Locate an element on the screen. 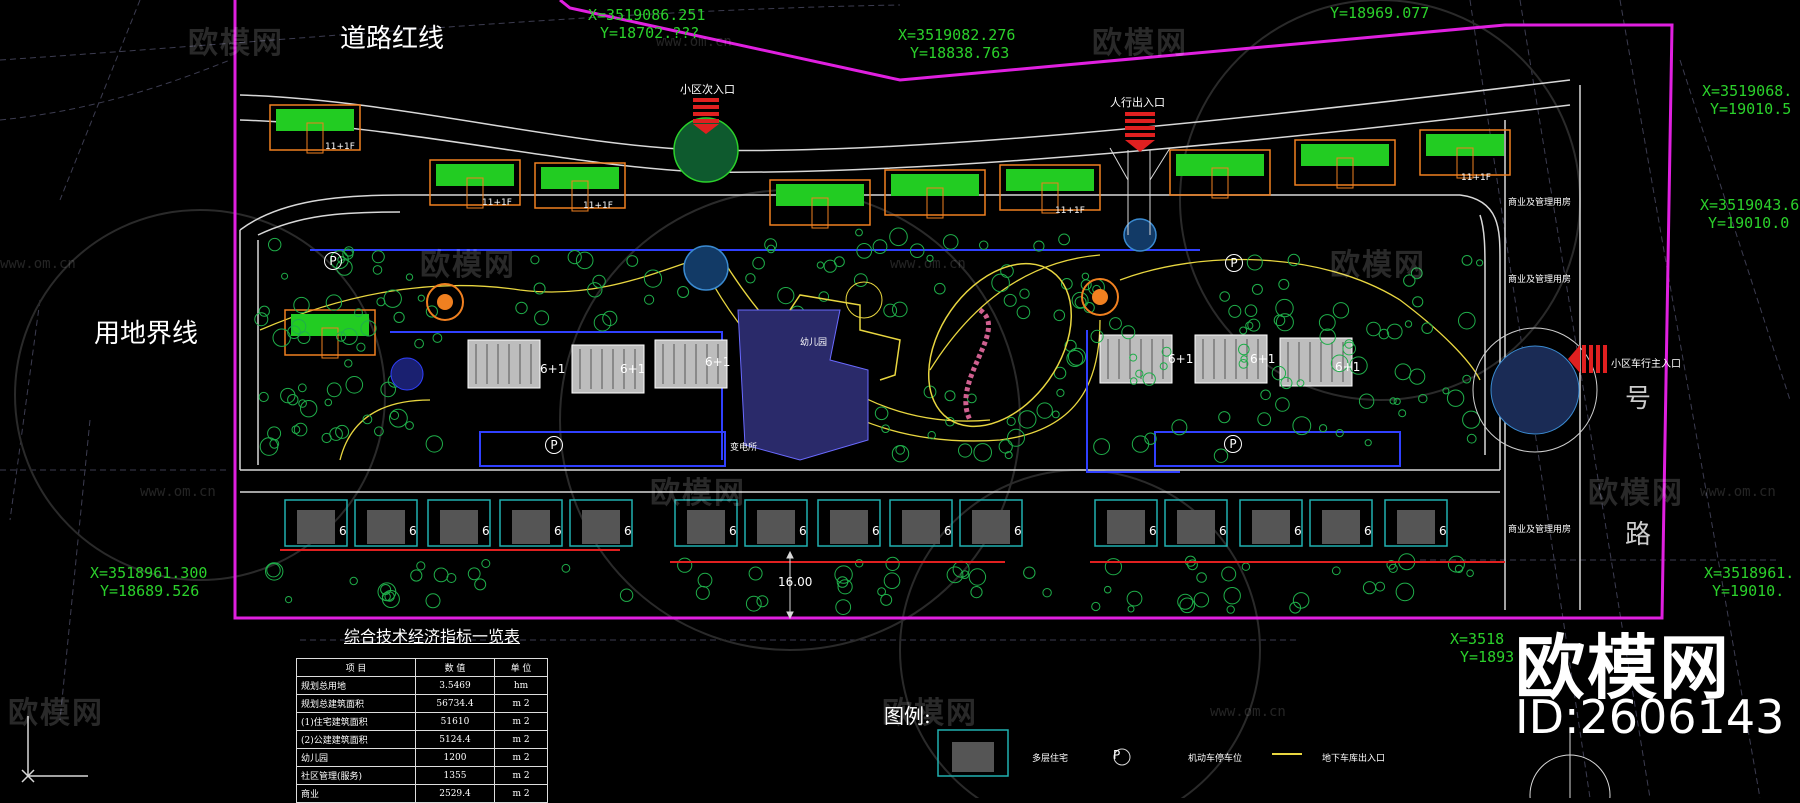 This screenshot has width=1800, height=803. entrance-east-label: 小区车行主入口 is located at coordinates (1646, 364).